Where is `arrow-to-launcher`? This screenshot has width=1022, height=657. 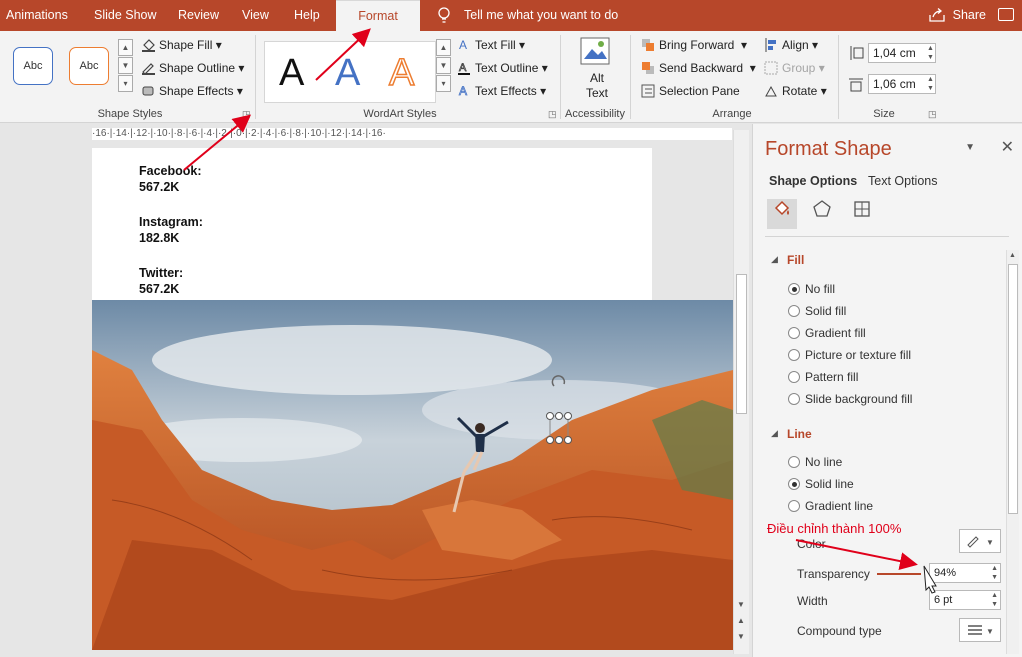 arrow-to-launcher is located at coordinates (217, 142).